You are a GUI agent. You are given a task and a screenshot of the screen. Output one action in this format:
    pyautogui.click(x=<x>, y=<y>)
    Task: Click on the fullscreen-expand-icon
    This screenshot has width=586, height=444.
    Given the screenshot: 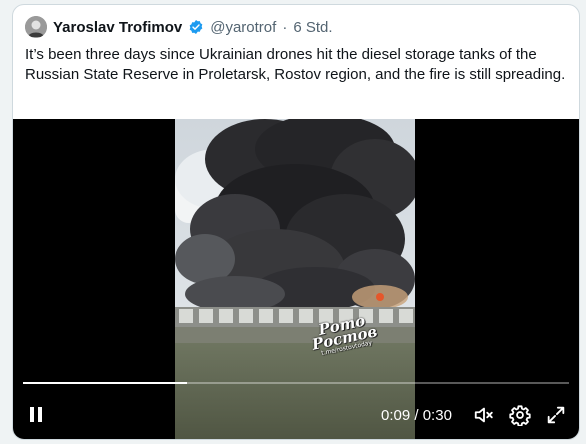 What is the action you would take?
    pyautogui.click(x=556, y=415)
    